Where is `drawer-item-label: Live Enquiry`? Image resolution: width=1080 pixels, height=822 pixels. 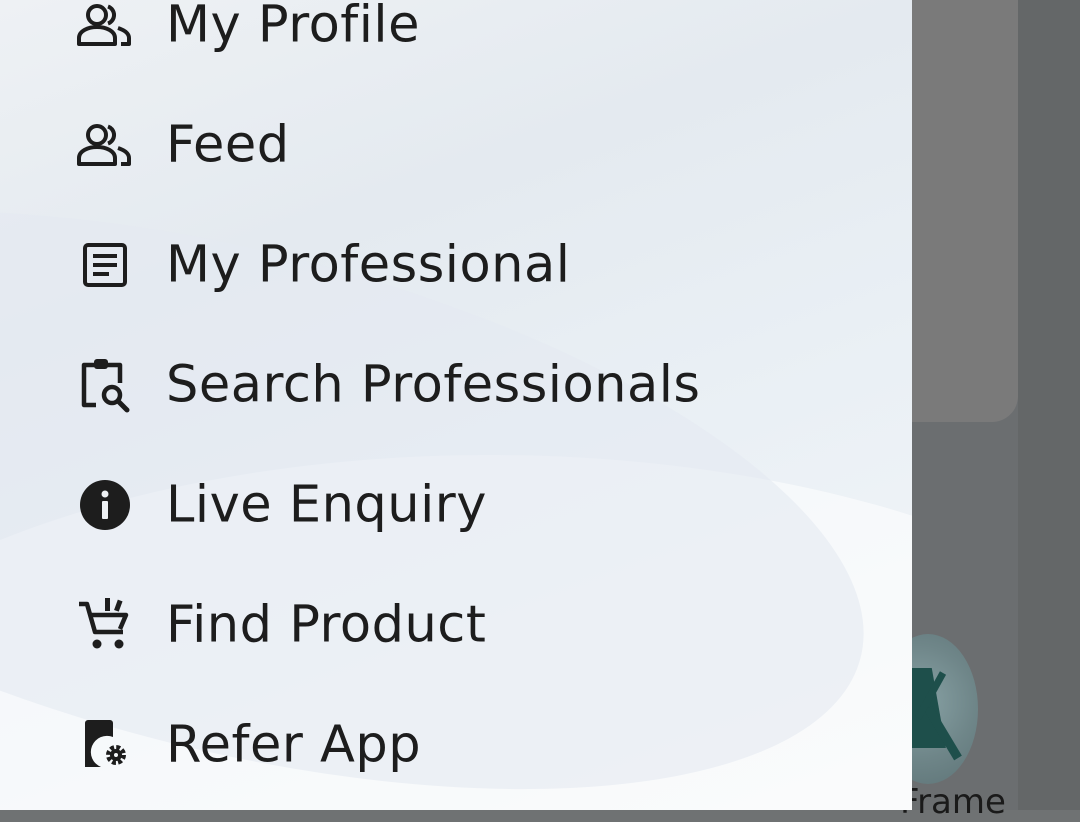
drawer-item-label: Live Enquiry is located at coordinates (326, 505).